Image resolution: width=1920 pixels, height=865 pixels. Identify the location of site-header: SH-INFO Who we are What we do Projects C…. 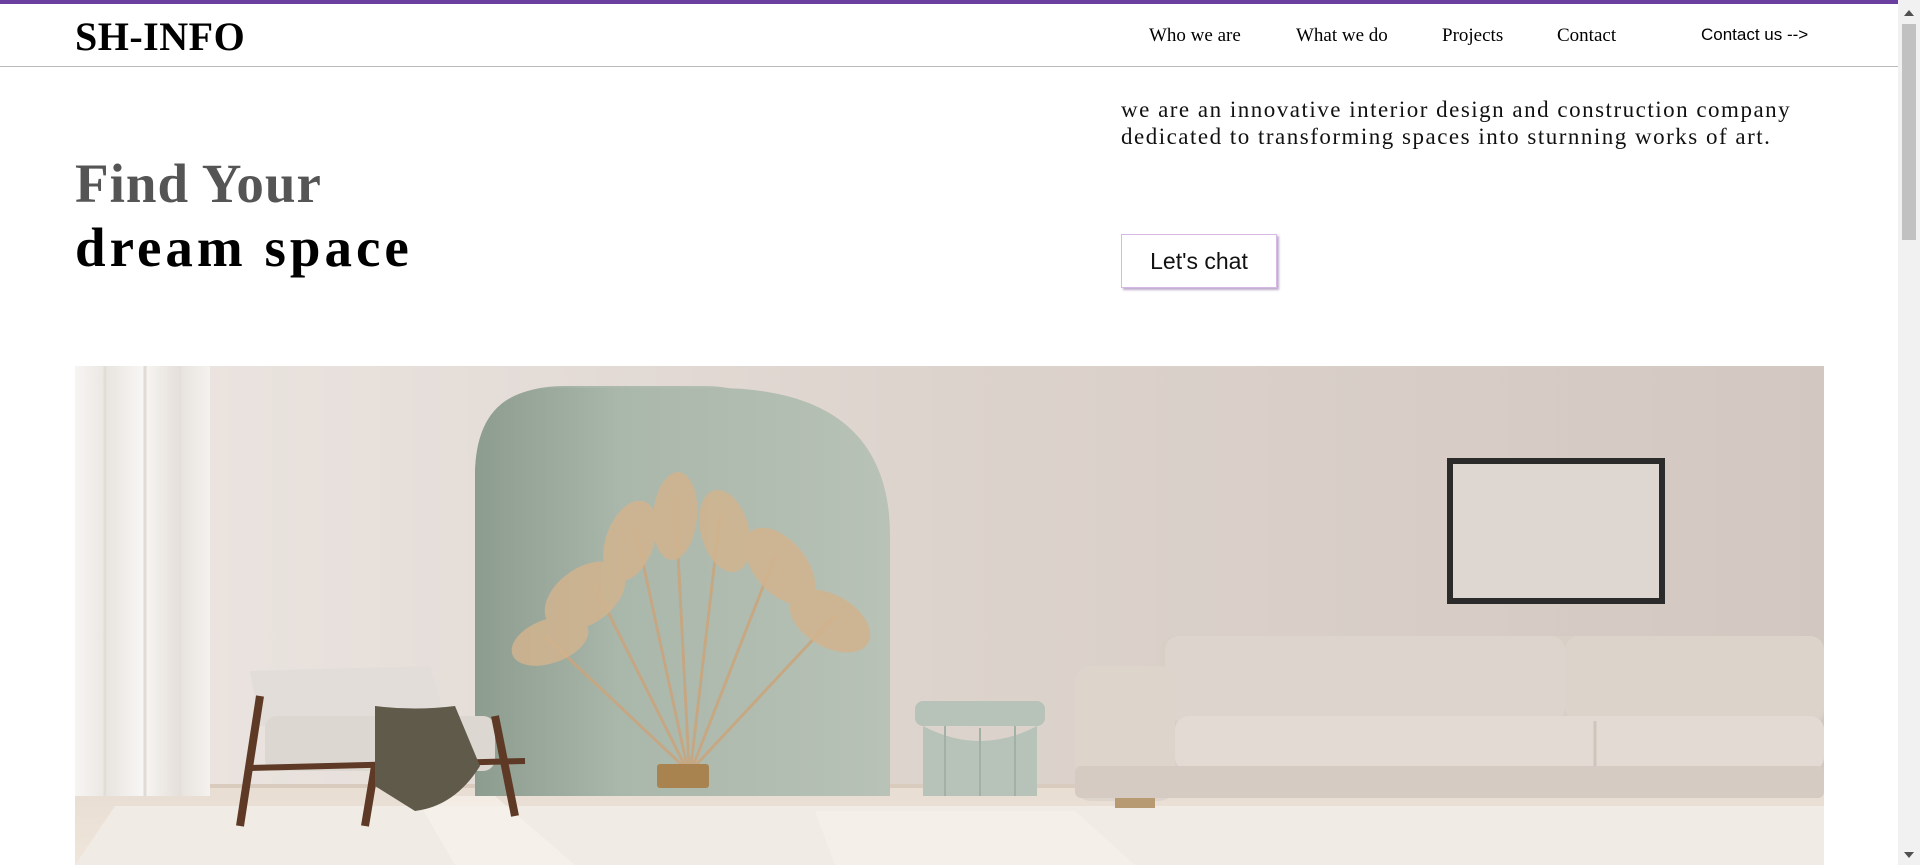
(949, 35).